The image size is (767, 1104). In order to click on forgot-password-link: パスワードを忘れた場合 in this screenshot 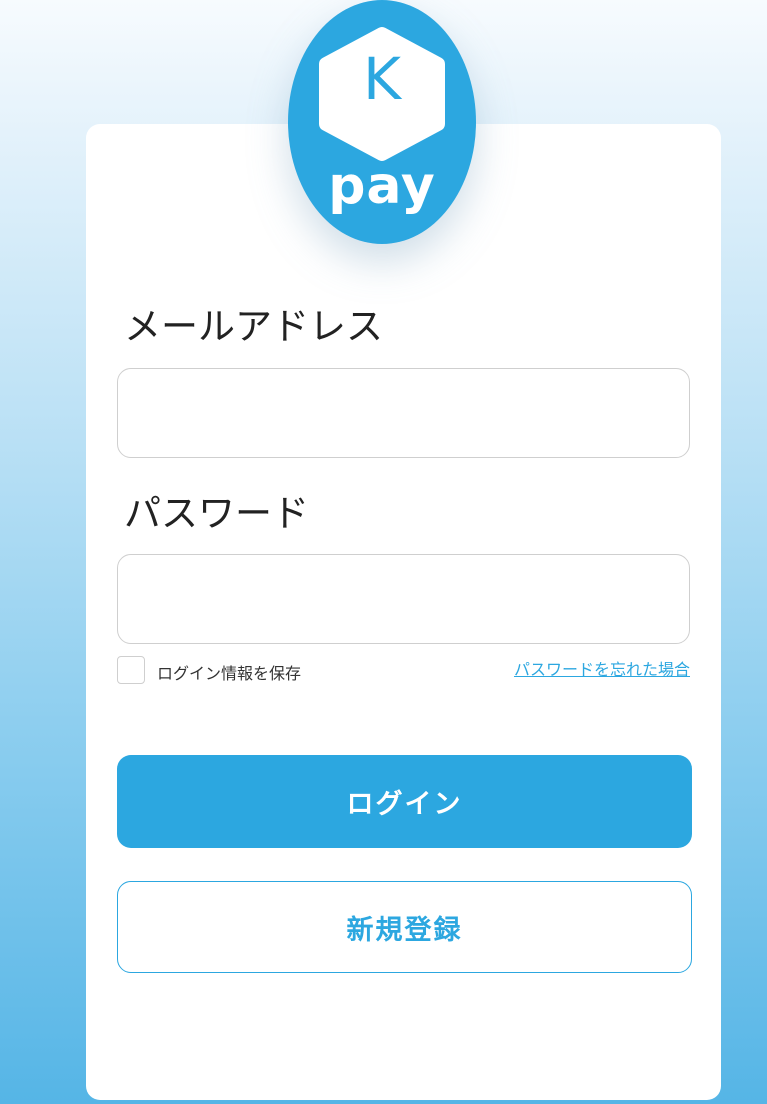, I will do `click(602, 668)`.